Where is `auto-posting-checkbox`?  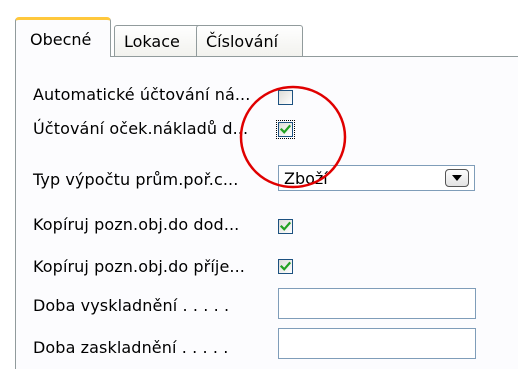 auto-posting-checkbox is located at coordinates (285, 97).